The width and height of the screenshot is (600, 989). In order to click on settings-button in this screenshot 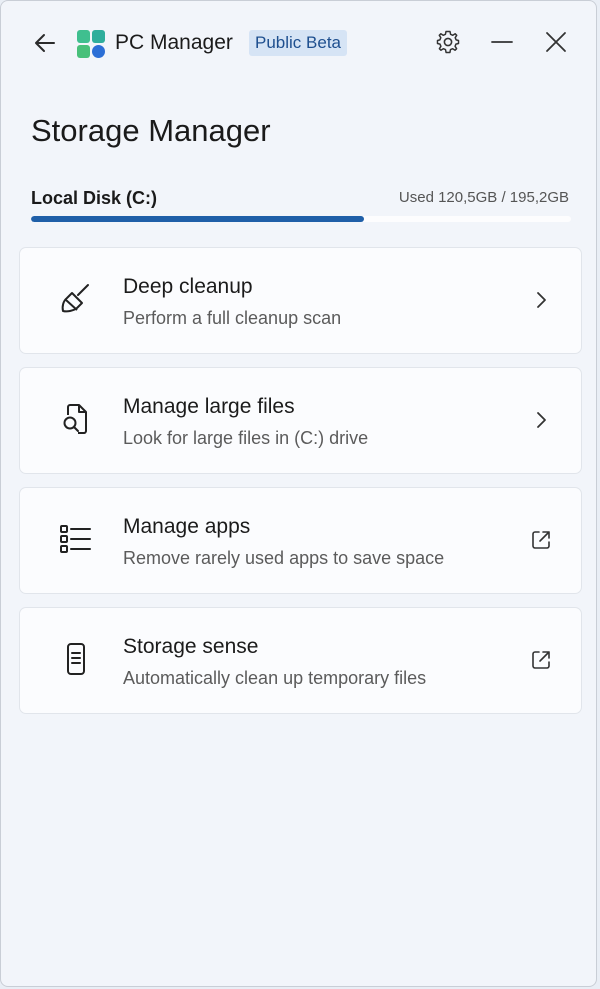, I will do `click(448, 42)`.